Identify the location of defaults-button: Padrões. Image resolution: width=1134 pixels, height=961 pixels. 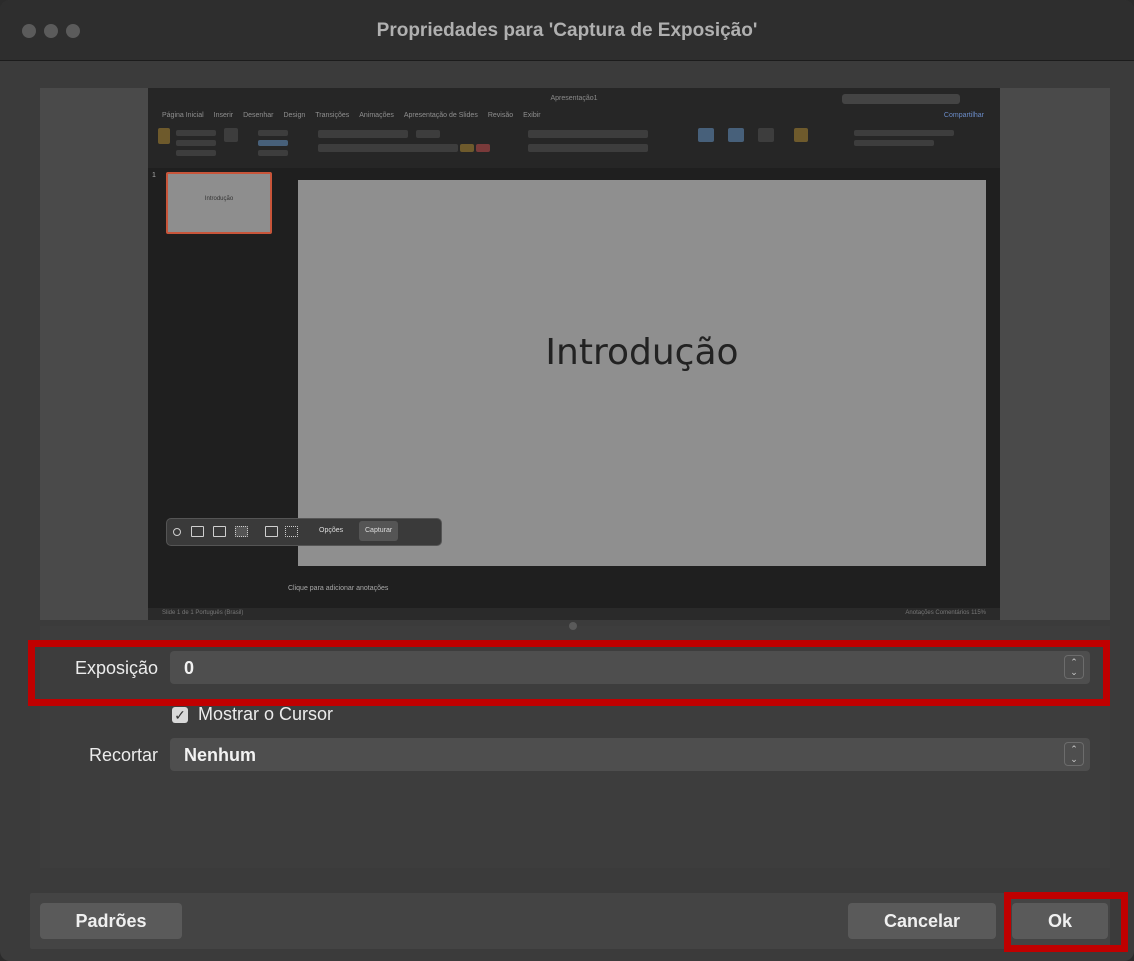
(111, 921).